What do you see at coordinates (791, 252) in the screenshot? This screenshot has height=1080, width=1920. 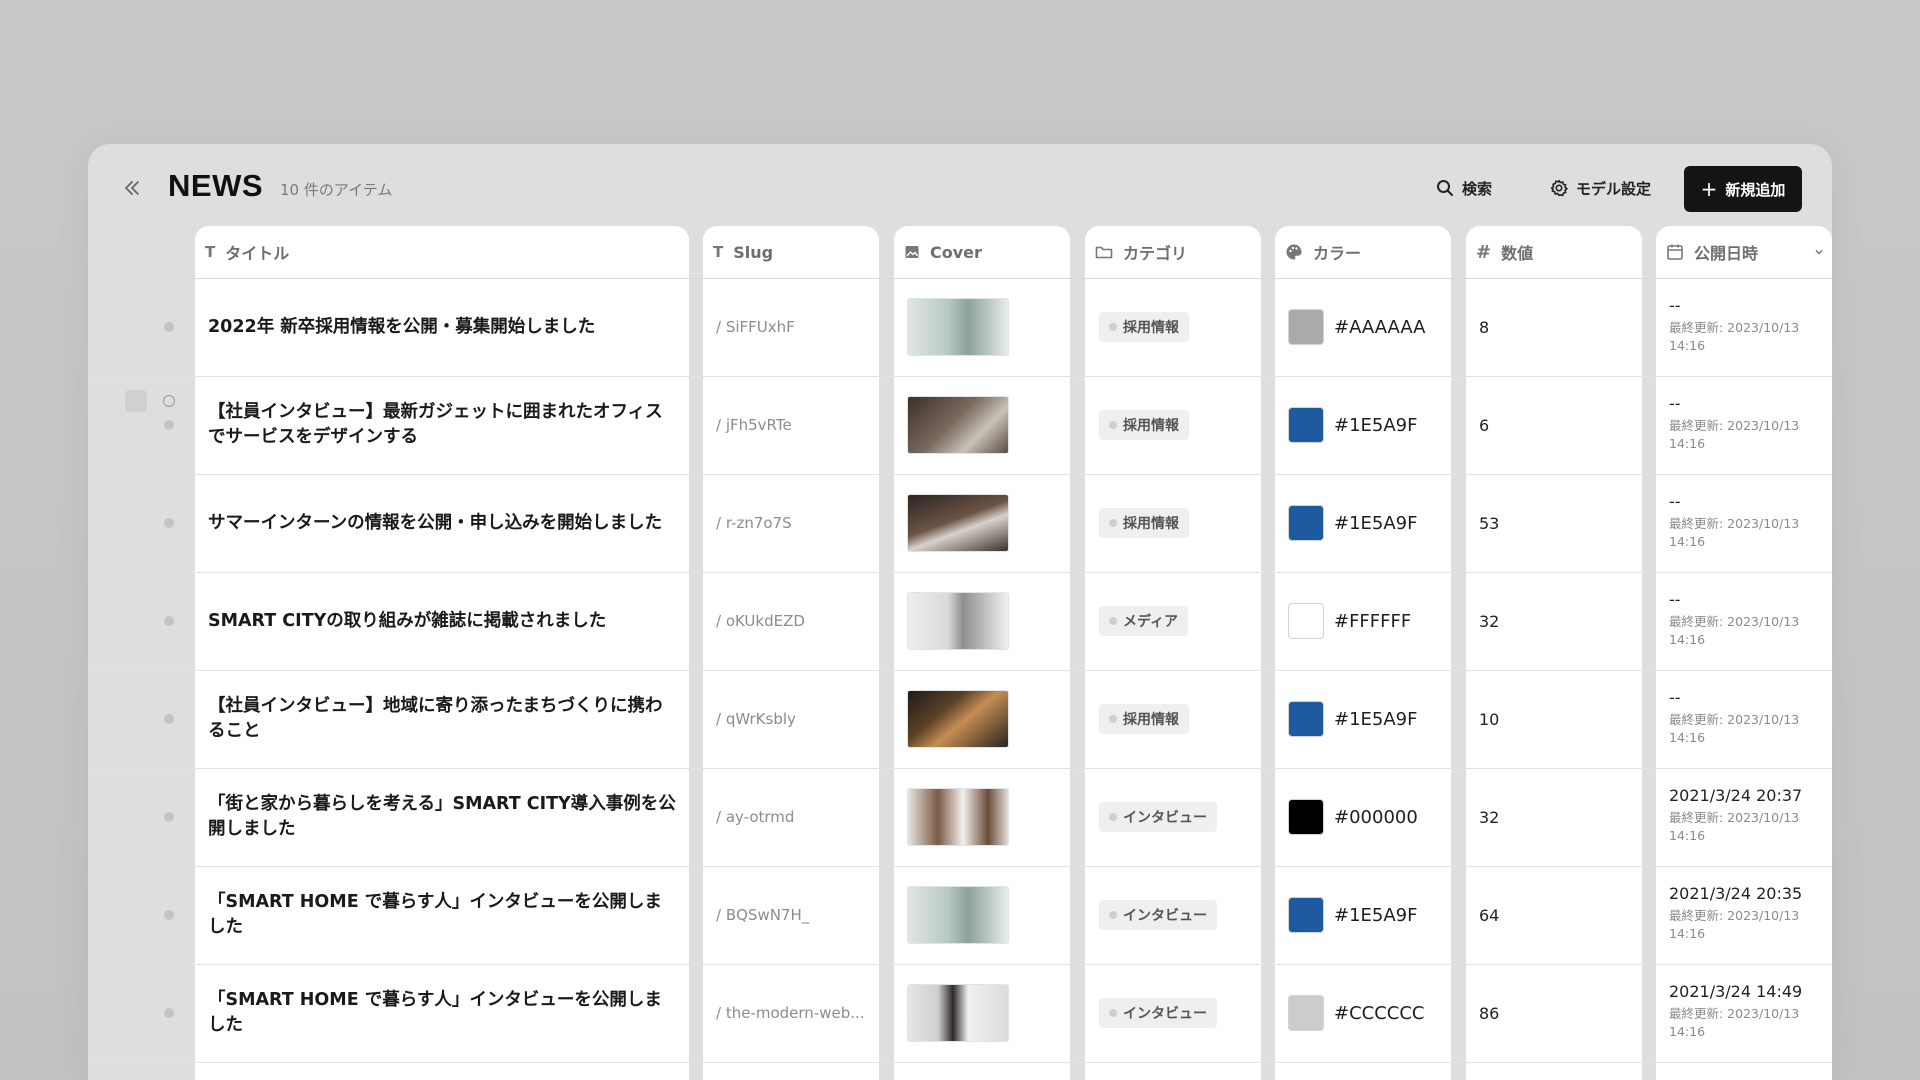 I see `column-header-slug: T Slug` at bounding box center [791, 252].